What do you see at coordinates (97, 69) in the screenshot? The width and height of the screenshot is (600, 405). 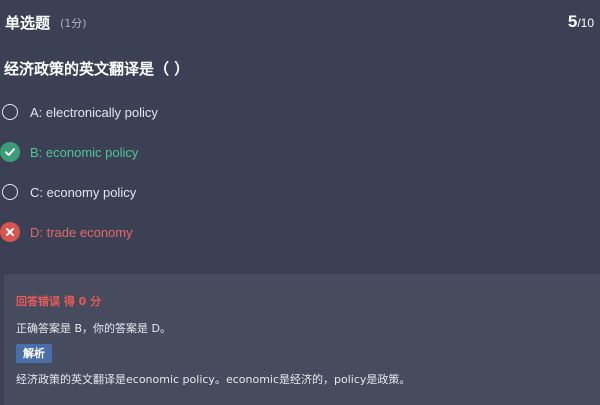 I see `question-text: 经济政策的英文翻译是（ ）` at bounding box center [97, 69].